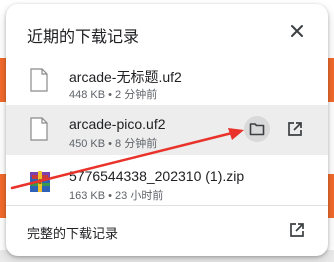 This screenshot has width=334, height=262. Describe the element at coordinates (157, 176) in the screenshot. I see `download-filename: 5776544338_202310 (1).zip` at that location.